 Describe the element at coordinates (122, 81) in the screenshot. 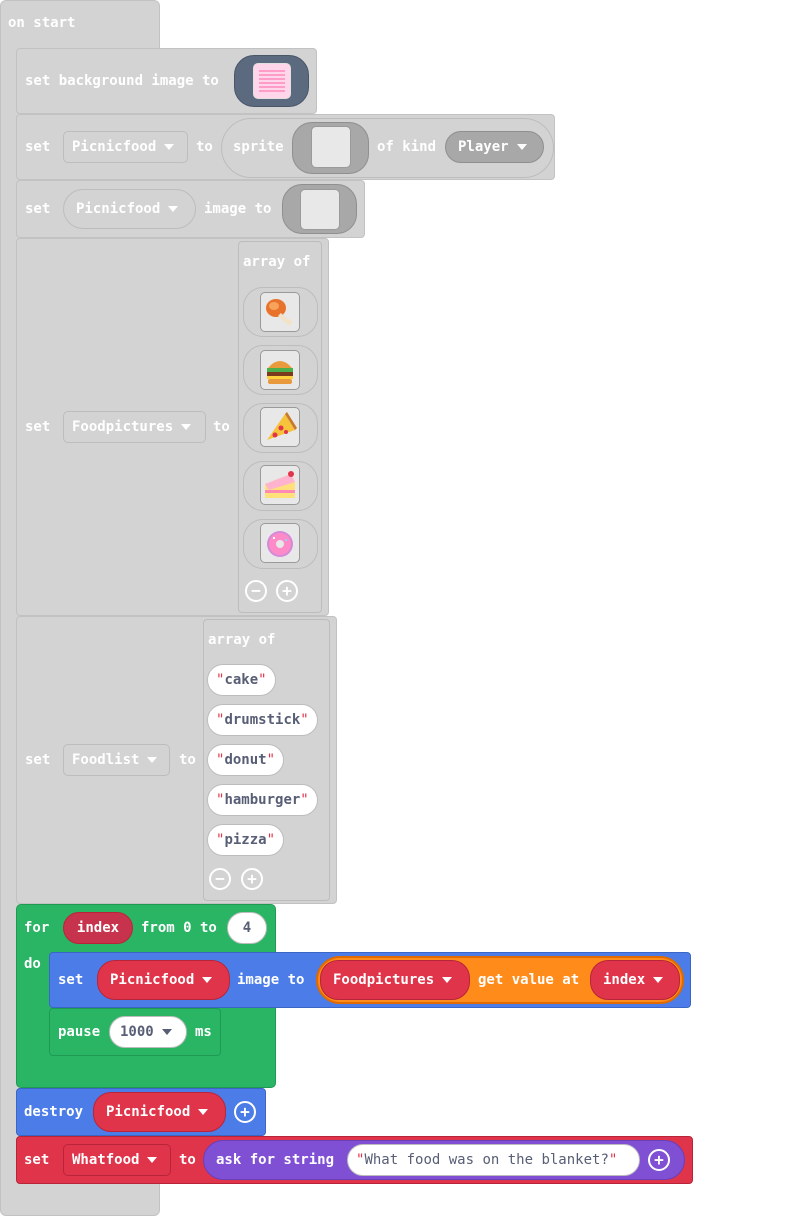

I see `set-background-label: set background image to` at that location.